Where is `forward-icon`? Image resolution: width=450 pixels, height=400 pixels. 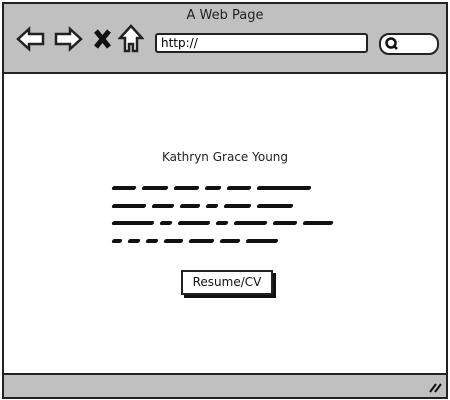
forward-icon is located at coordinates (68, 39).